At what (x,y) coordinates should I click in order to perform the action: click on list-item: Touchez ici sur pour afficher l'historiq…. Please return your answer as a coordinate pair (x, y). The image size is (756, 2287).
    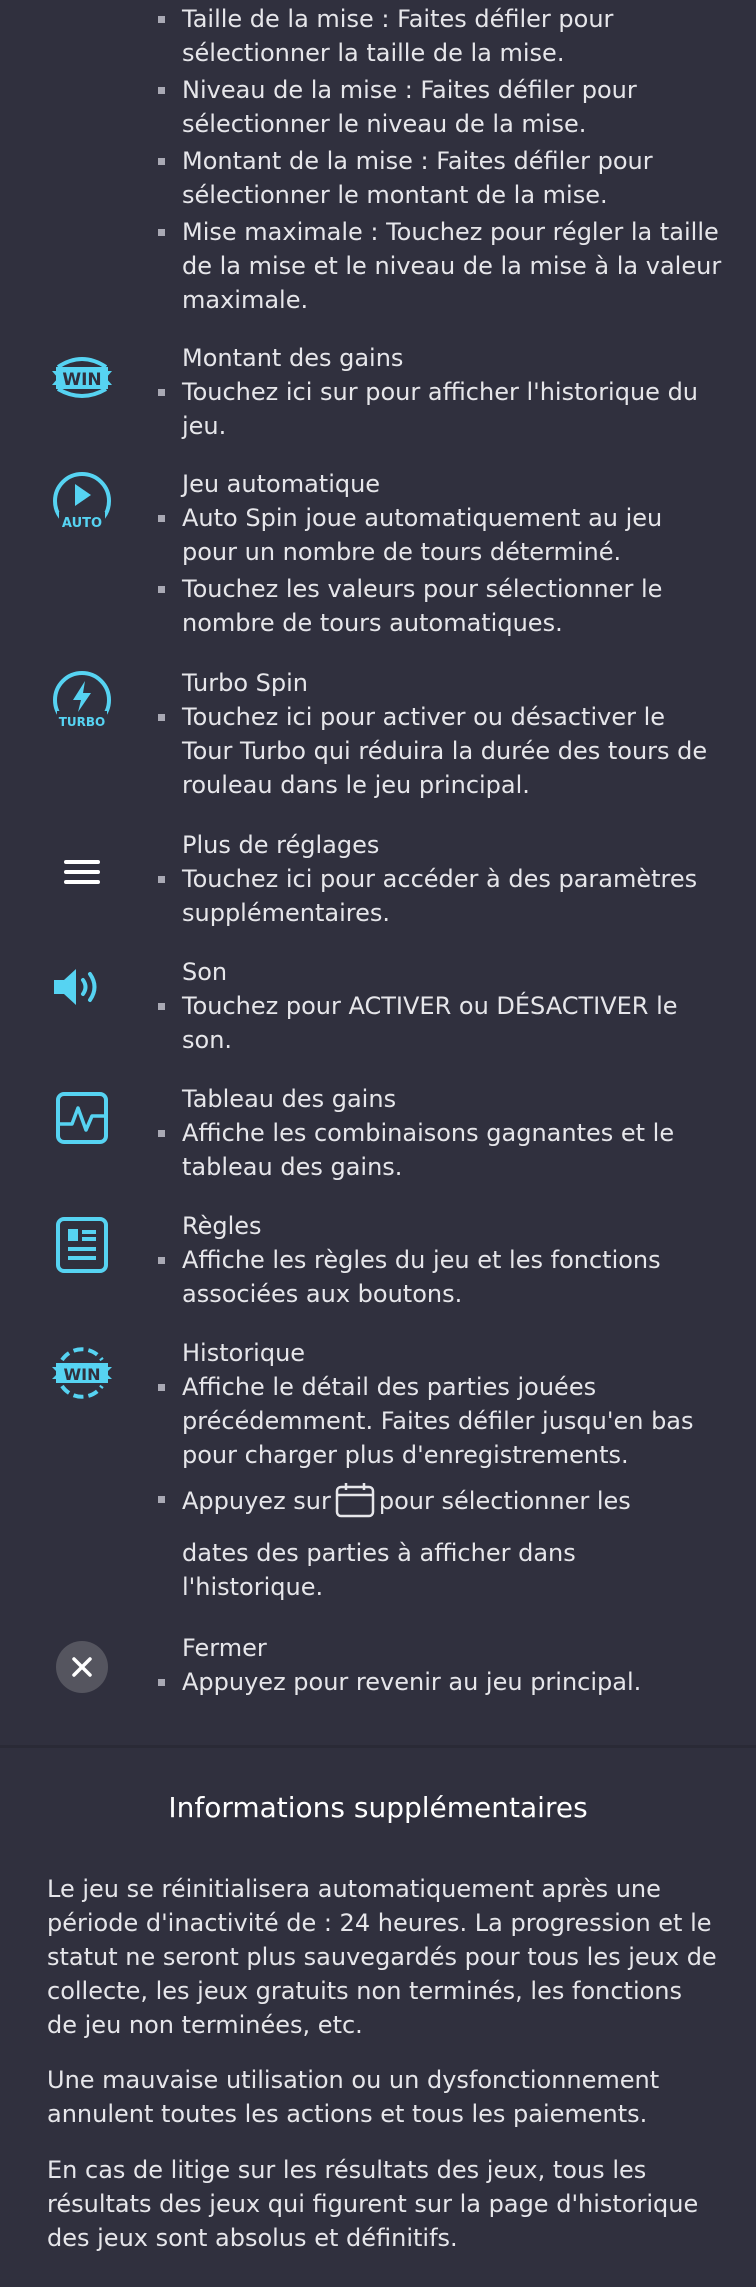
    Looking at the image, I should click on (440, 409).